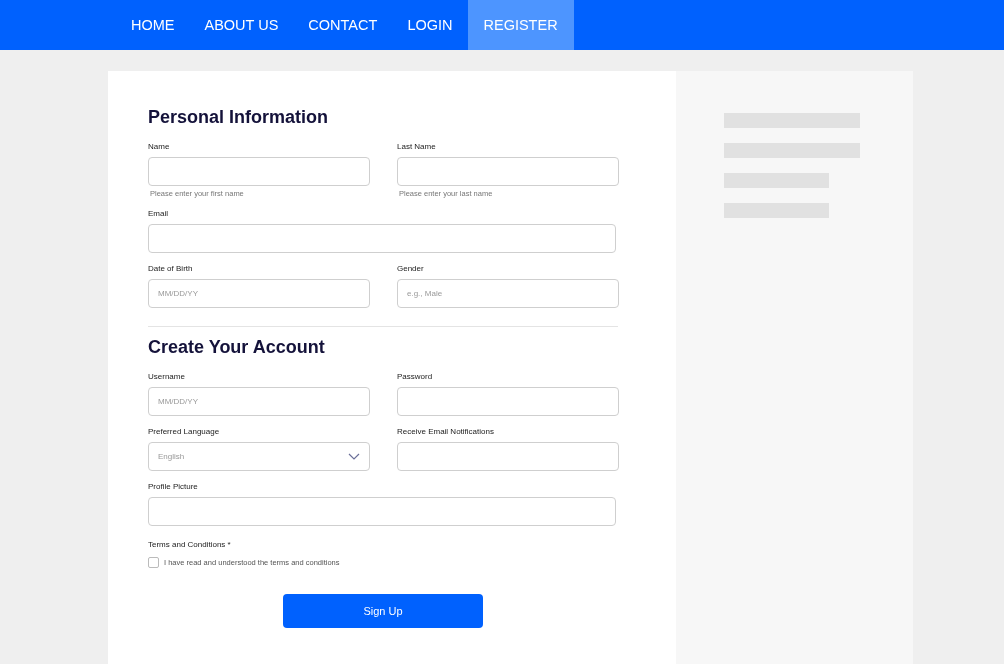  Describe the element at coordinates (430, 25) in the screenshot. I see `nav-link: LOGIN` at that location.